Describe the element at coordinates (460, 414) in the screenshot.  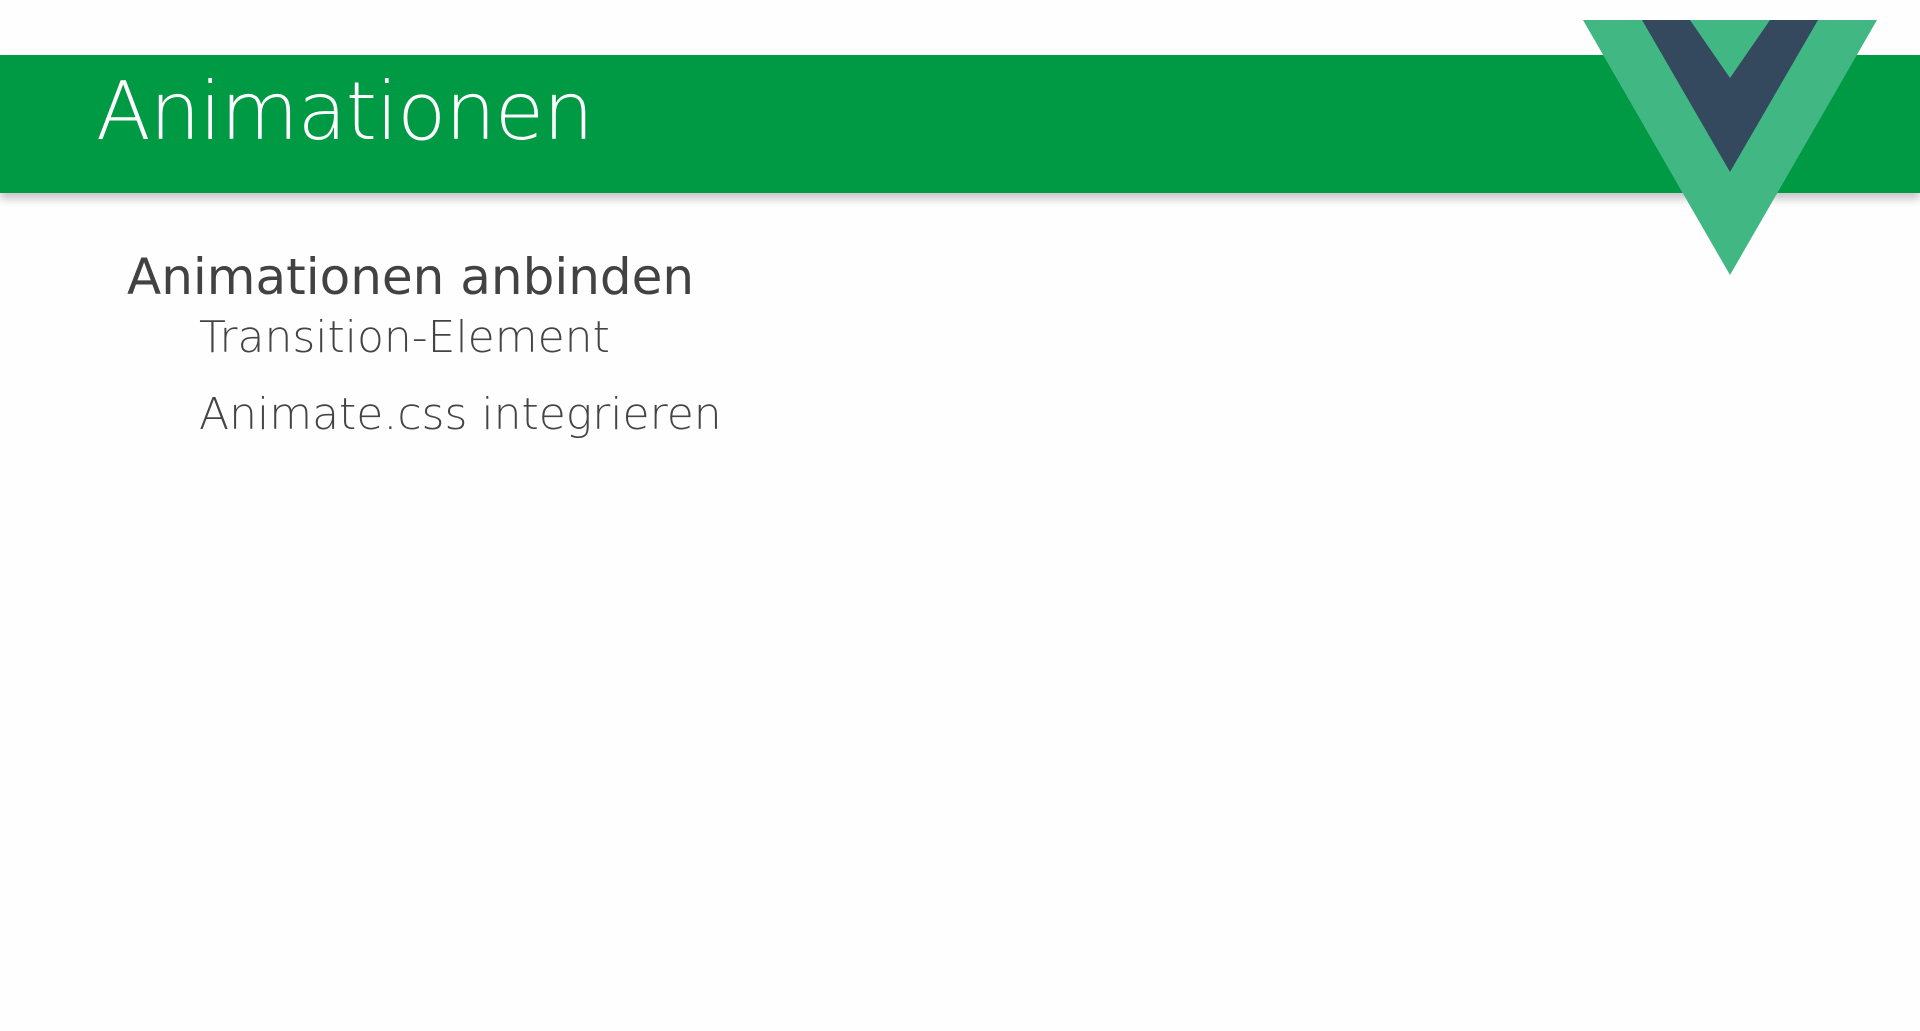
I see `list-item: Animate.css integrieren` at that location.